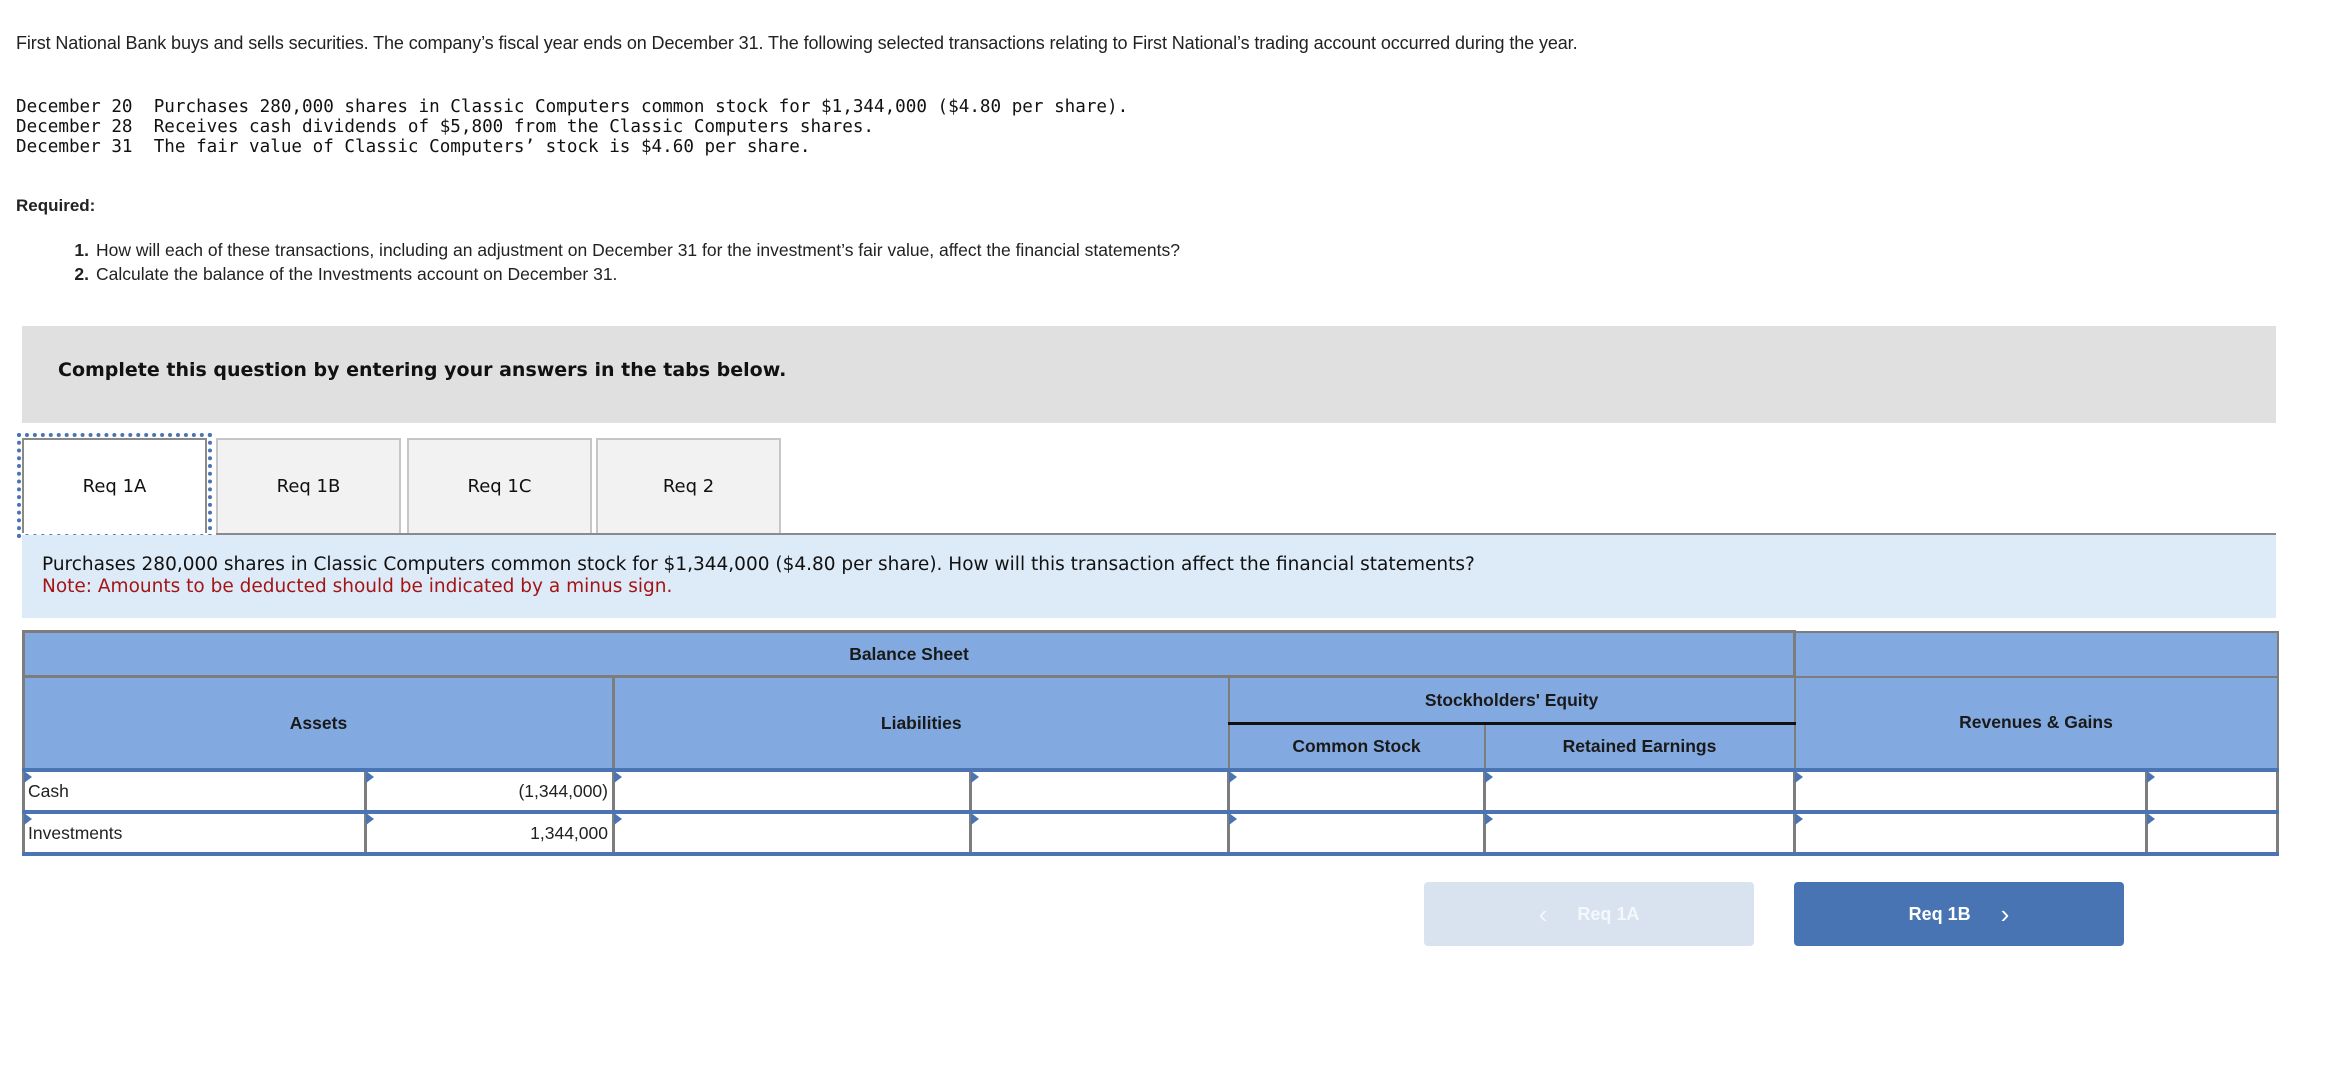 This screenshot has width=2340, height=1086. I want to click on stockholders-equity-header: Stockholders' Equity, so click(1511, 700).